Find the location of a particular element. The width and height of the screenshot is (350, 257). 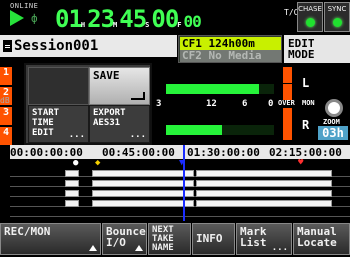

bounce-io-button: Bounce I/O is located at coordinates (124, 239).